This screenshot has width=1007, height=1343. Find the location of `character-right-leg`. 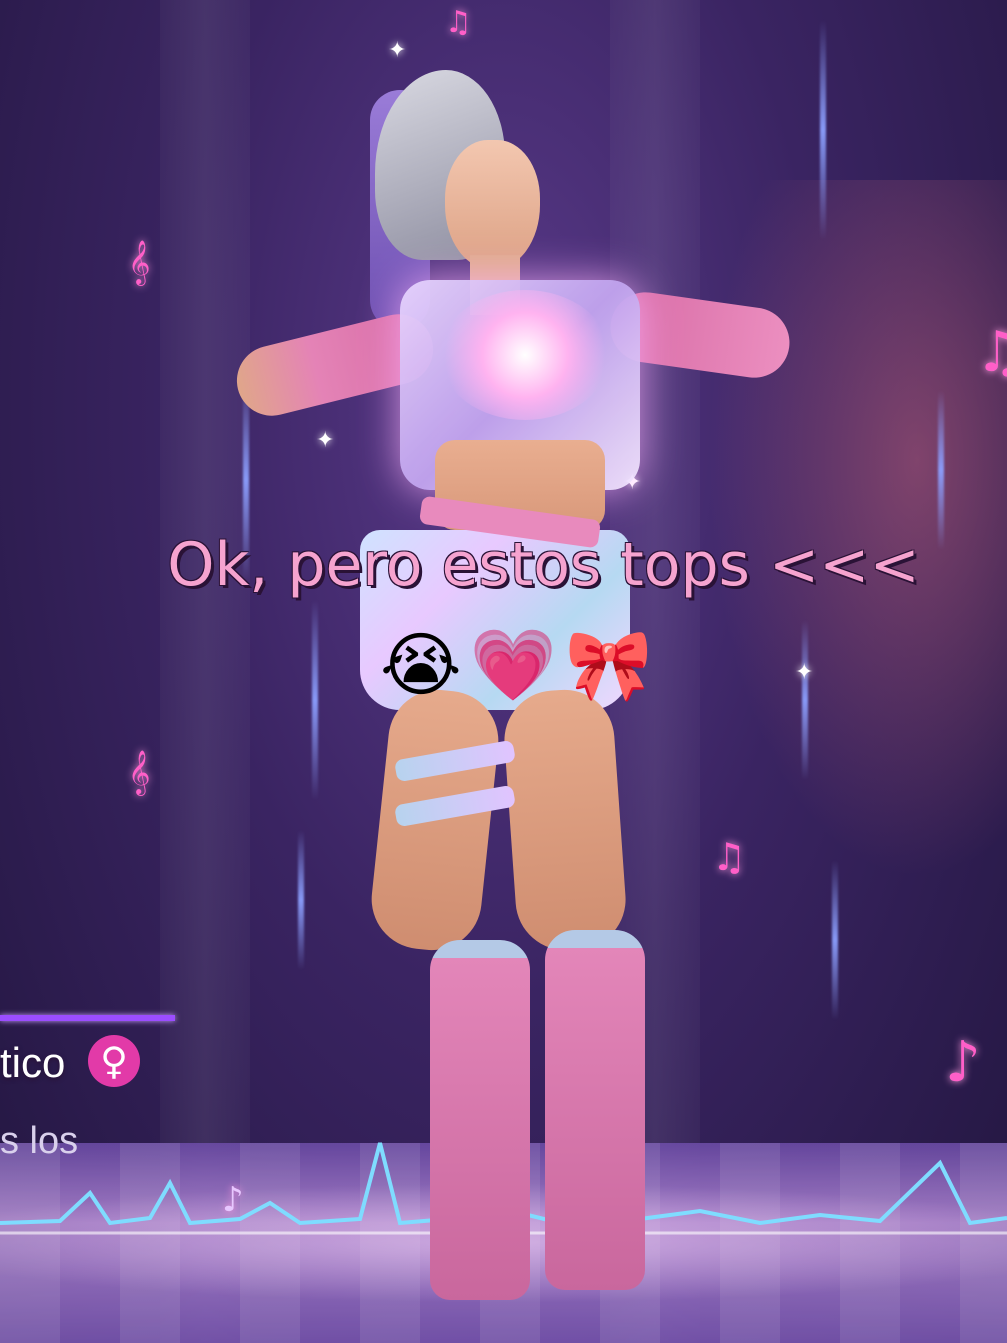

character-right-leg is located at coordinates (565, 820).